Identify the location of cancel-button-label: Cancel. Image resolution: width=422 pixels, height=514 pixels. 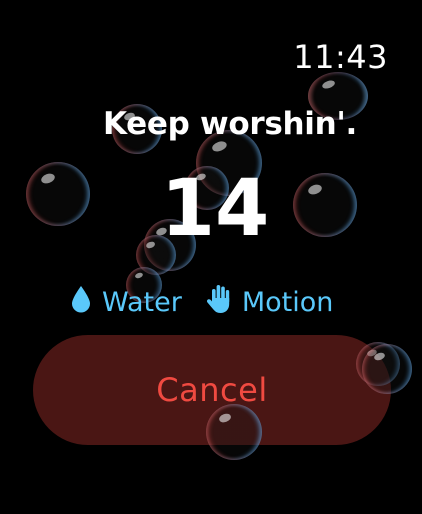
(212, 390).